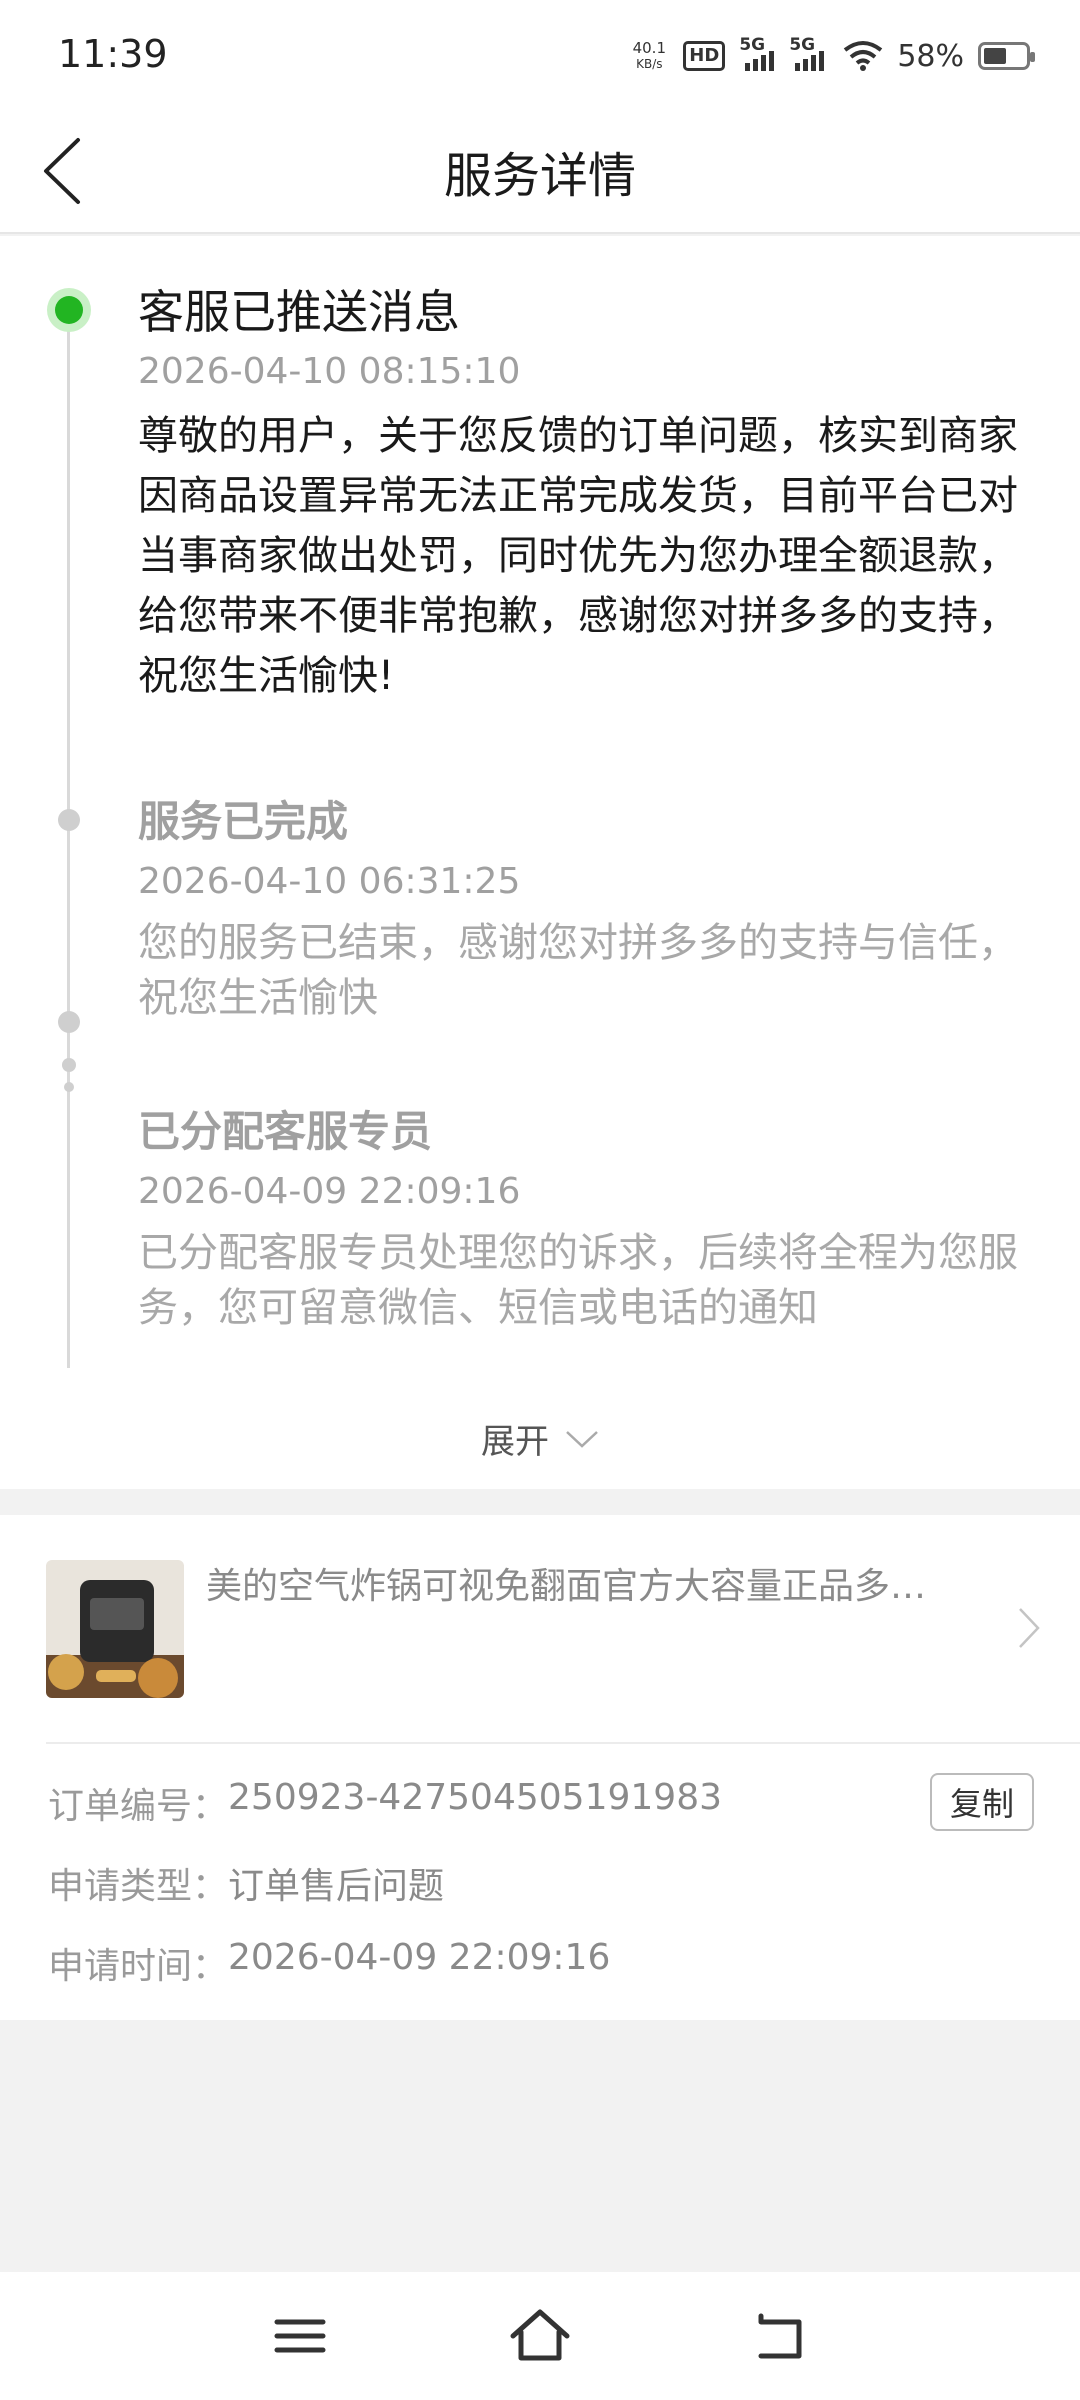 The image size is (1080, 2400). What do you see at coordinates (780, 2336) in the screenshot?
I see `back-nav-icon` at bounding box center [780, 2336].